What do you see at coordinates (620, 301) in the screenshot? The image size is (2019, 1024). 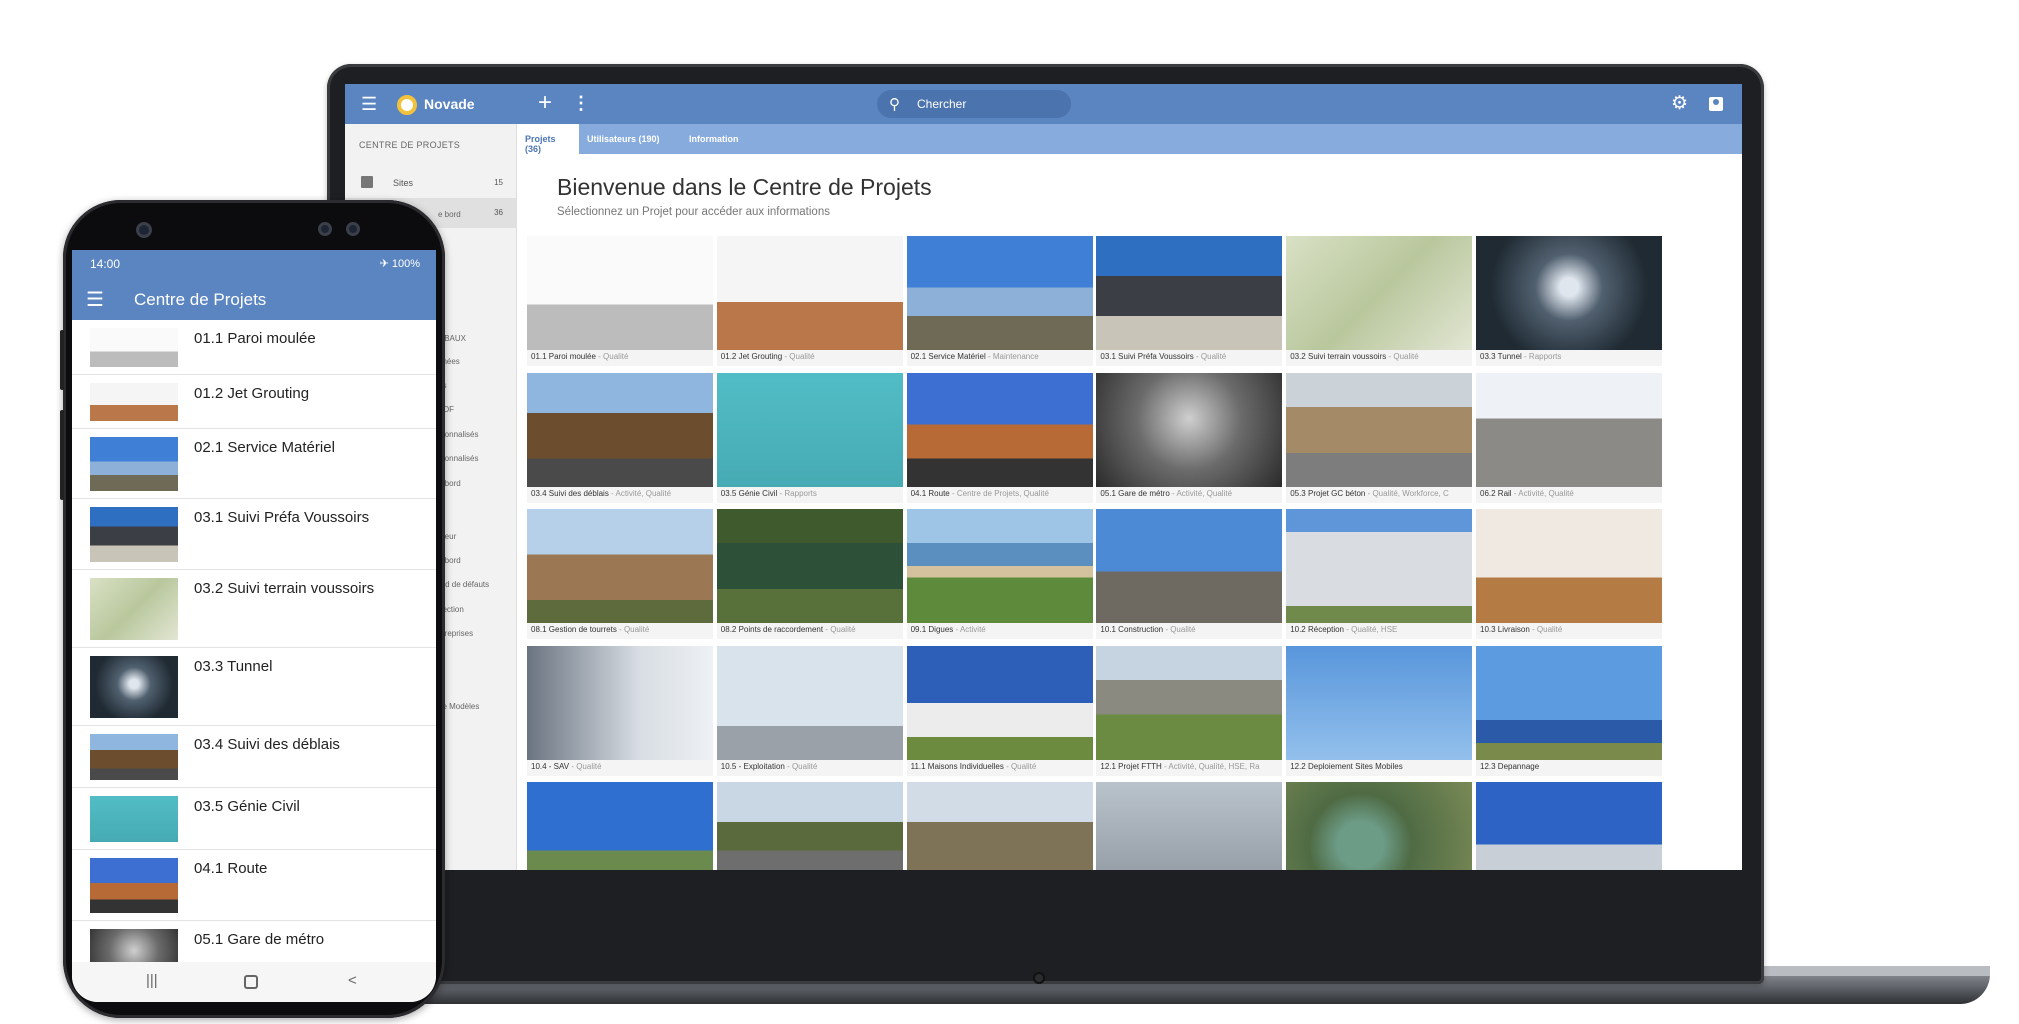 I see `project-card: 01.1 Paroi moulée - Qualité` at bounding box center [620, 301].